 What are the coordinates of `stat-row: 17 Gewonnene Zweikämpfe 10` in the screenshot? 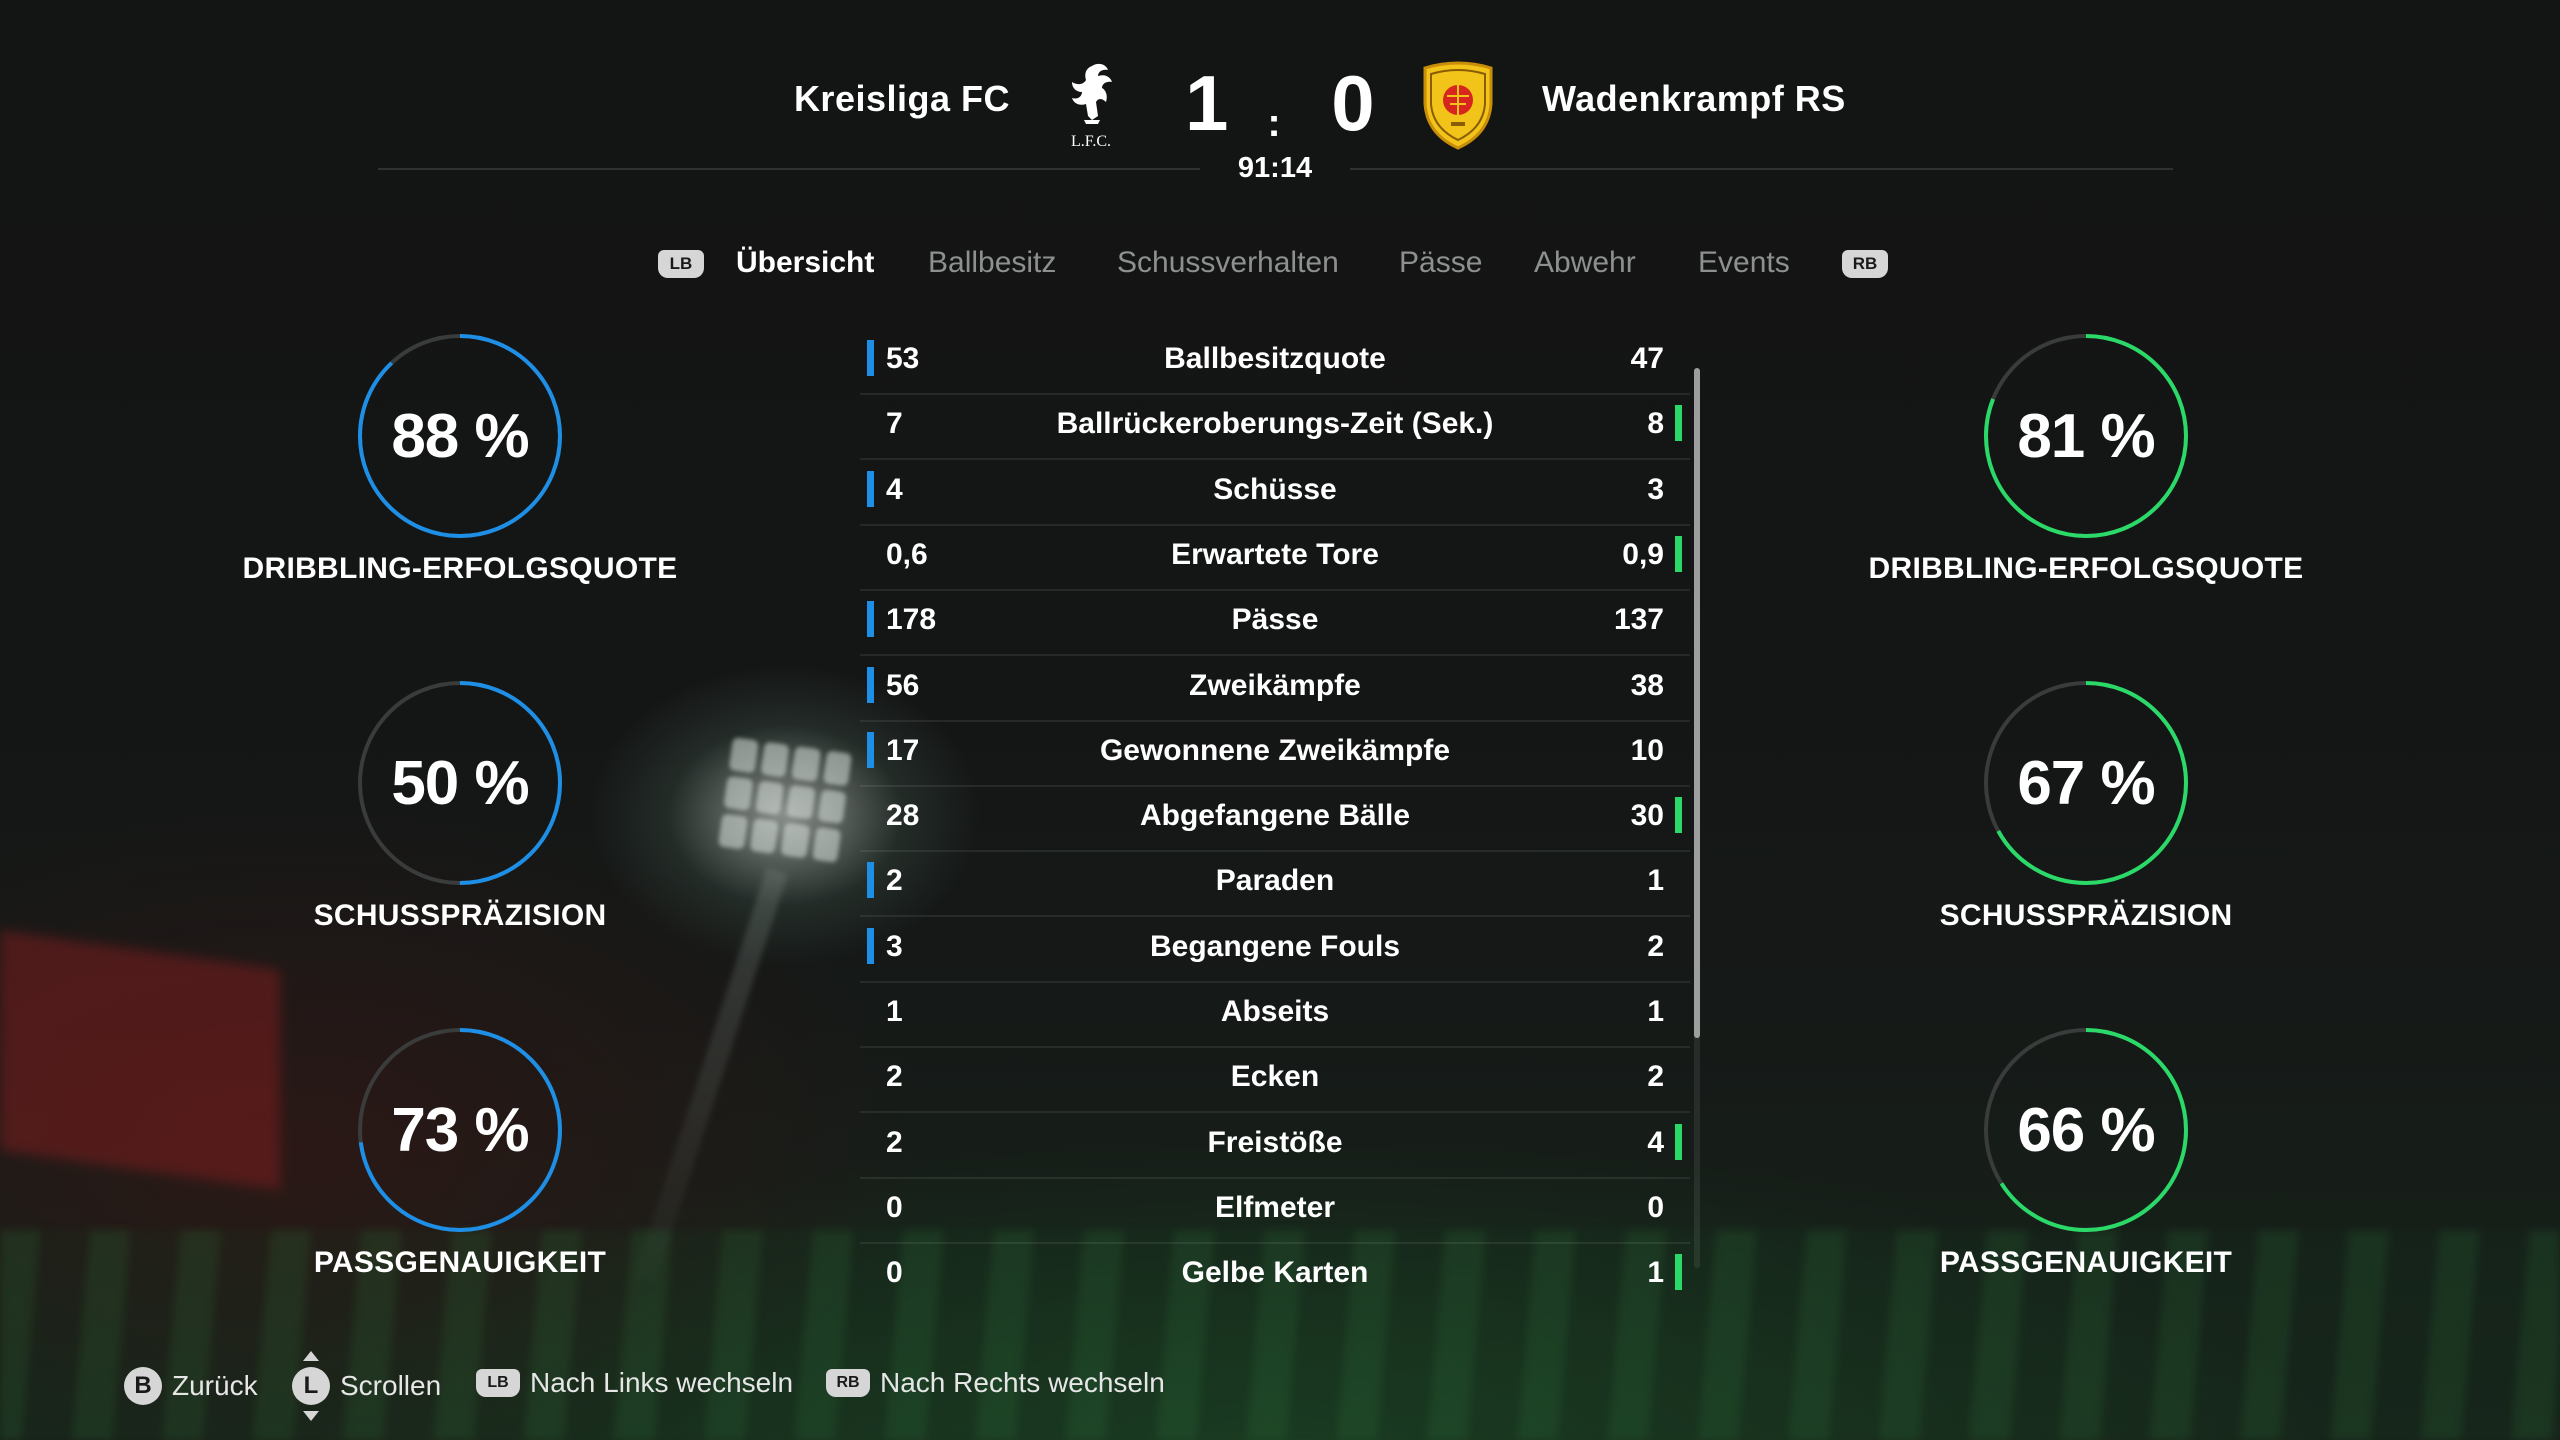 It's located at (1275, 754).